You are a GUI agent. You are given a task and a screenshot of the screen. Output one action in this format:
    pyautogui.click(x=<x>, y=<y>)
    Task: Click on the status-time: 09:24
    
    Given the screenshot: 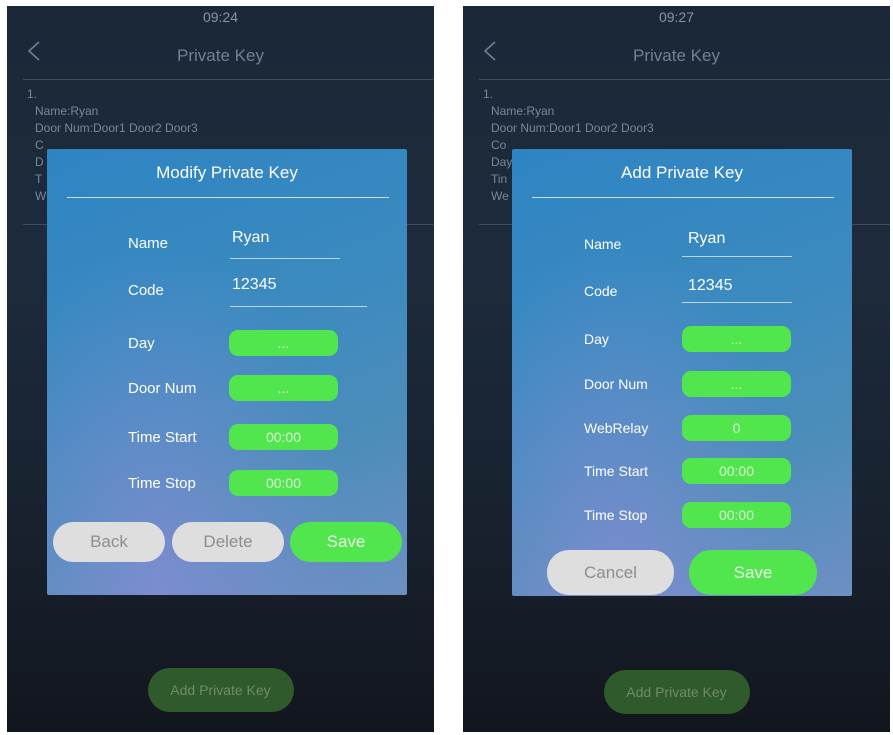 What is the action you would take?
    pyautogui.click(x=220, y=17)
    